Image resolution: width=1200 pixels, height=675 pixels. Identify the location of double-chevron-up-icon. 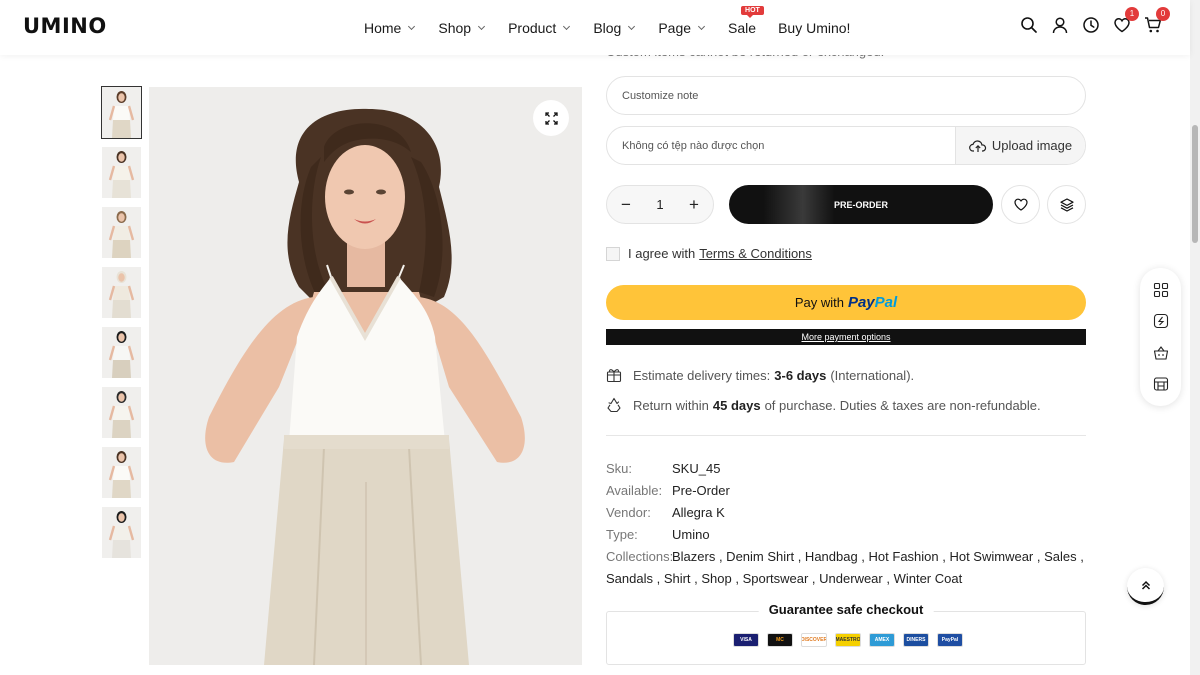
(1145, 585).